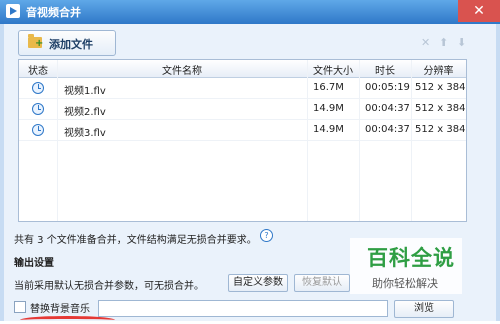 The height and width of the screenshot is (324, 500). What do you see at coordinates (13, 11) in the screenshot?
I see `app-logo-icon` at bounding box center [13, 11].